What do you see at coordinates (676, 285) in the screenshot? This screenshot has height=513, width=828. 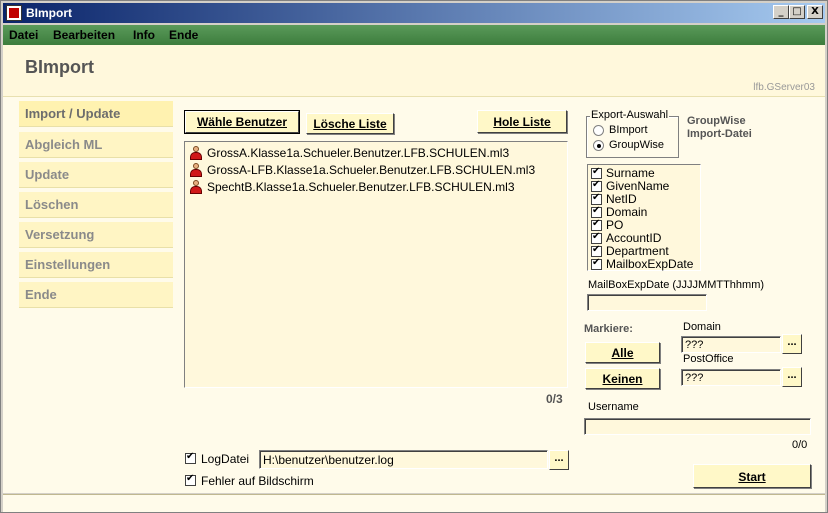 I see `mailbox-exp-label: MailBoxExpDate (JJJJMMTThhmm)` at bounding box center [676, 285].